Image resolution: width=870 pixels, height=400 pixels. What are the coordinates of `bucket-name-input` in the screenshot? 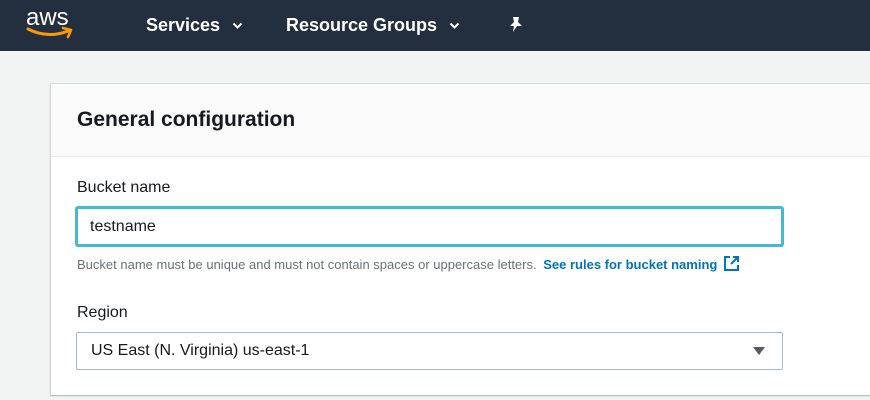 It's located at (429, 226).